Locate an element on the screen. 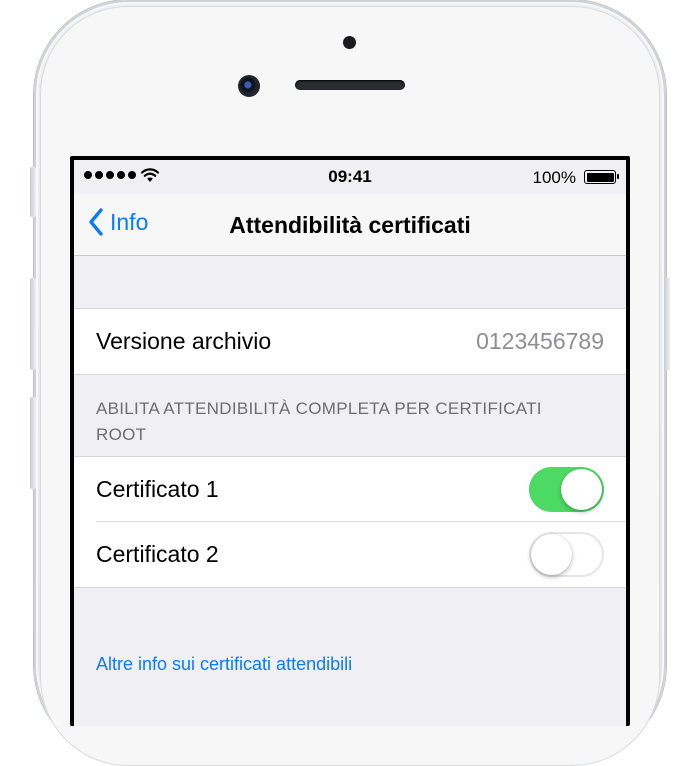 This screenshot has width=700, height=766. certificate-row-2: Certificato 2 is located at coordinates (350, 554).